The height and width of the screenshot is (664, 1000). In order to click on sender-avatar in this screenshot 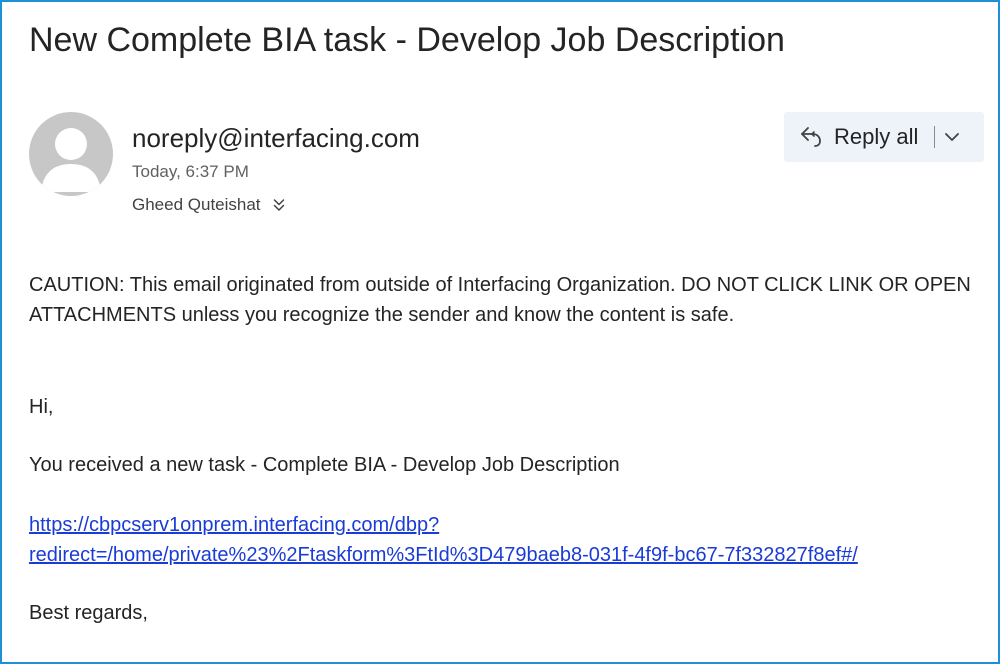, I will do `click(71, 154)`.